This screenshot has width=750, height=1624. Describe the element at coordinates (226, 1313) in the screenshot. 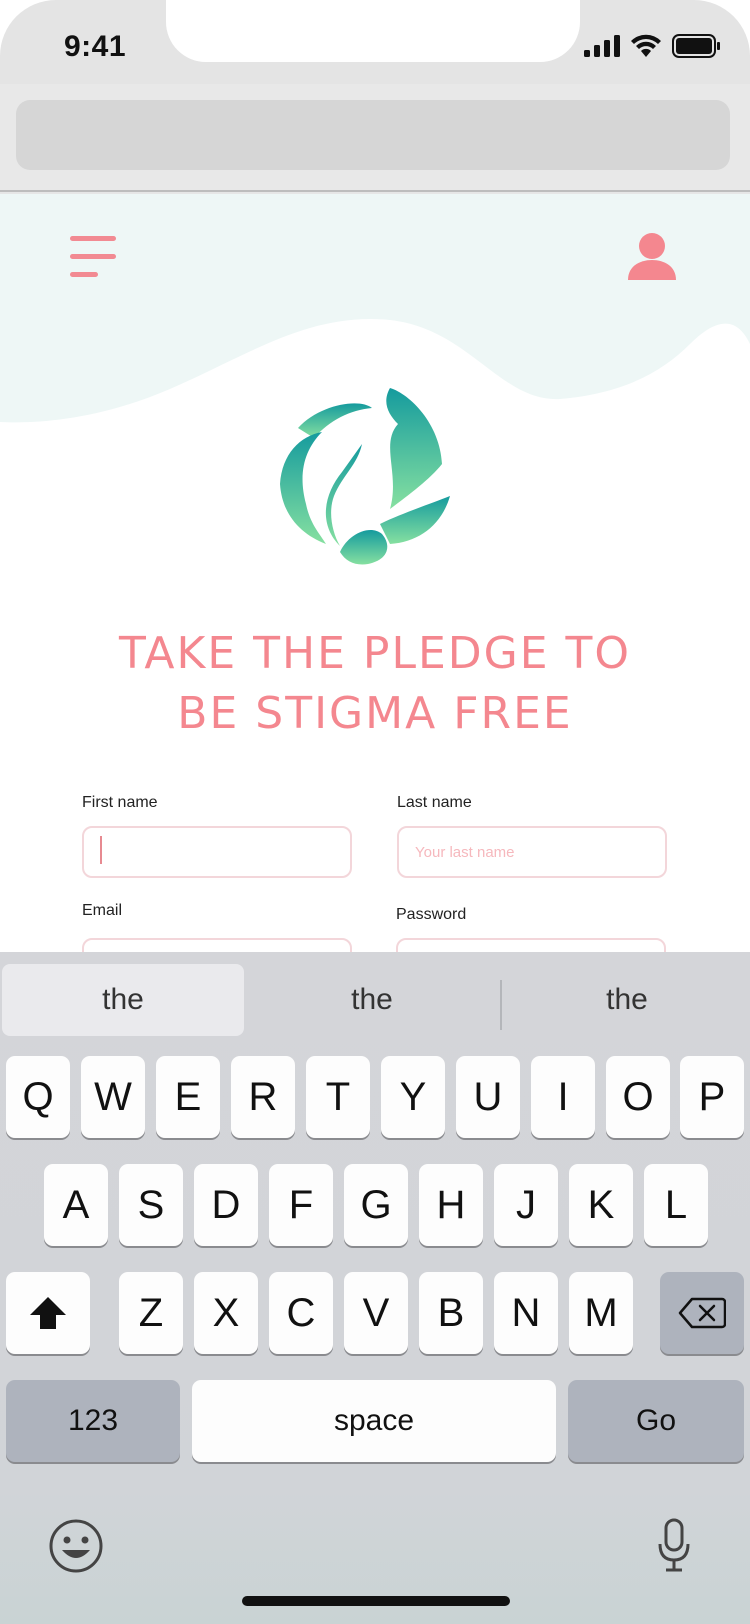

I see `key-x: X` at that location.